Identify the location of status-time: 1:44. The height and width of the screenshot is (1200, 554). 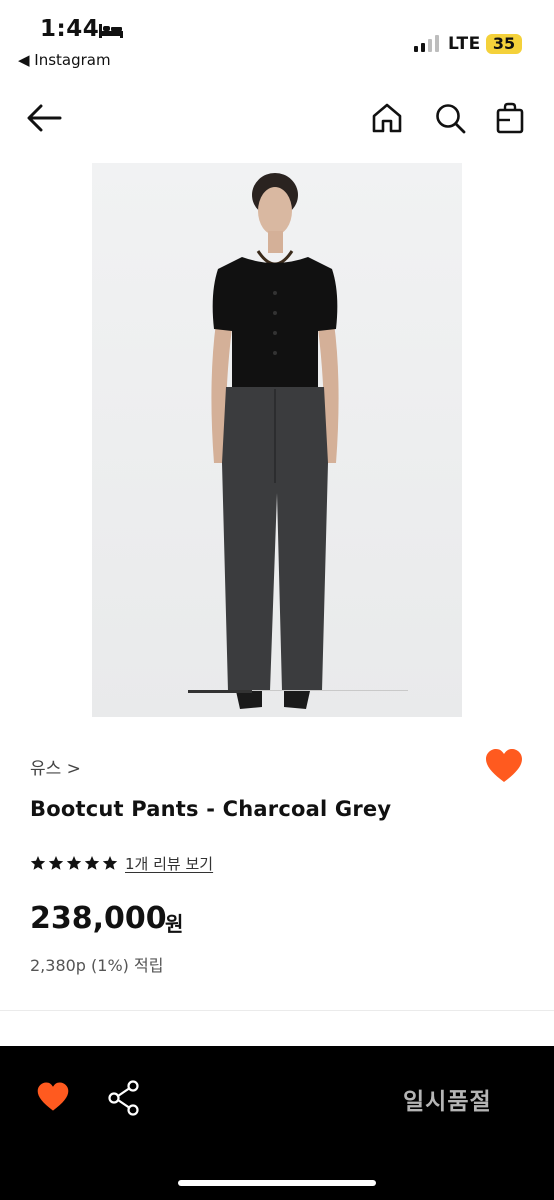
(70, 29).